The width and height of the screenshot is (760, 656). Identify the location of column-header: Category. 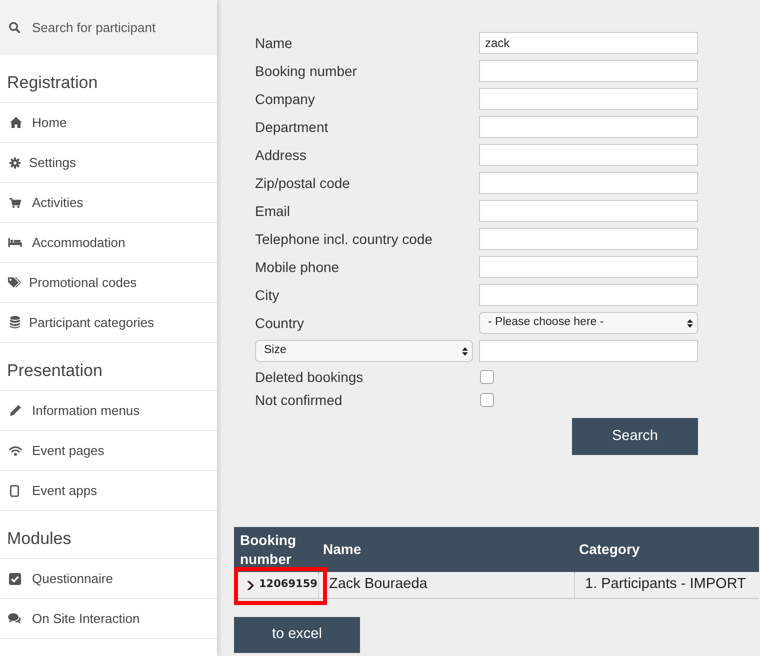
(609, 549).